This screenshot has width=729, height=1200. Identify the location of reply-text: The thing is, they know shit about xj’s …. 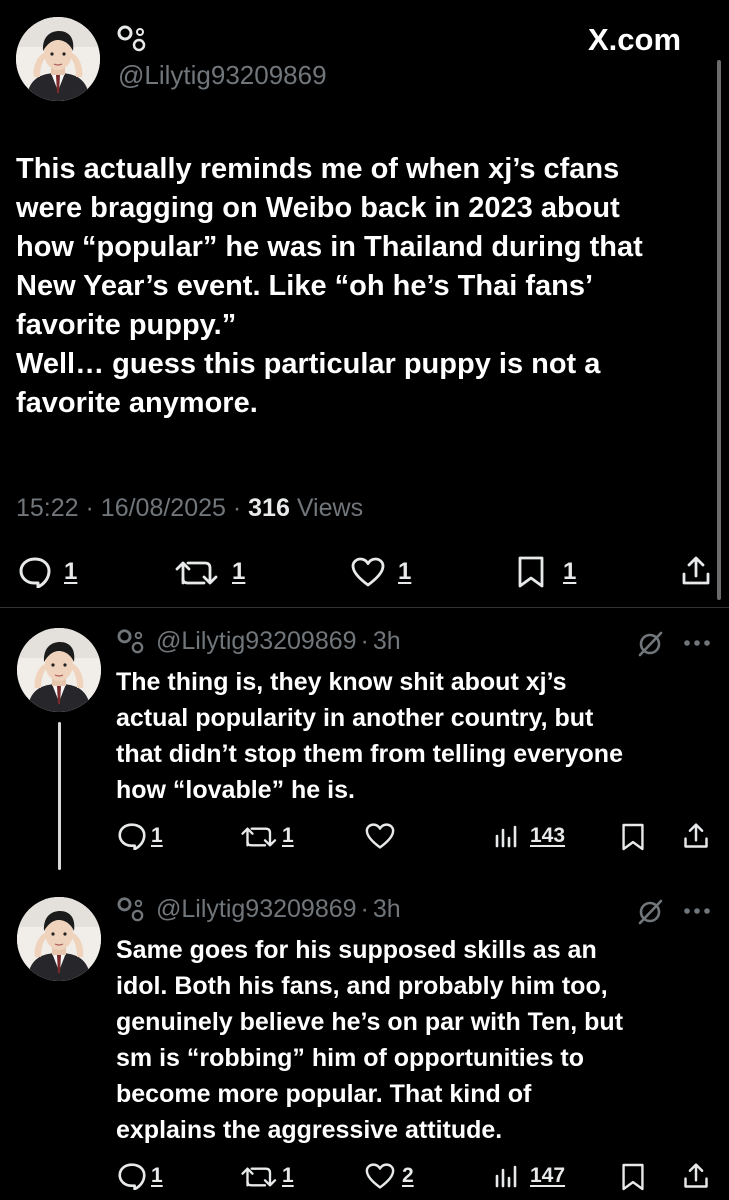
(416, 736).